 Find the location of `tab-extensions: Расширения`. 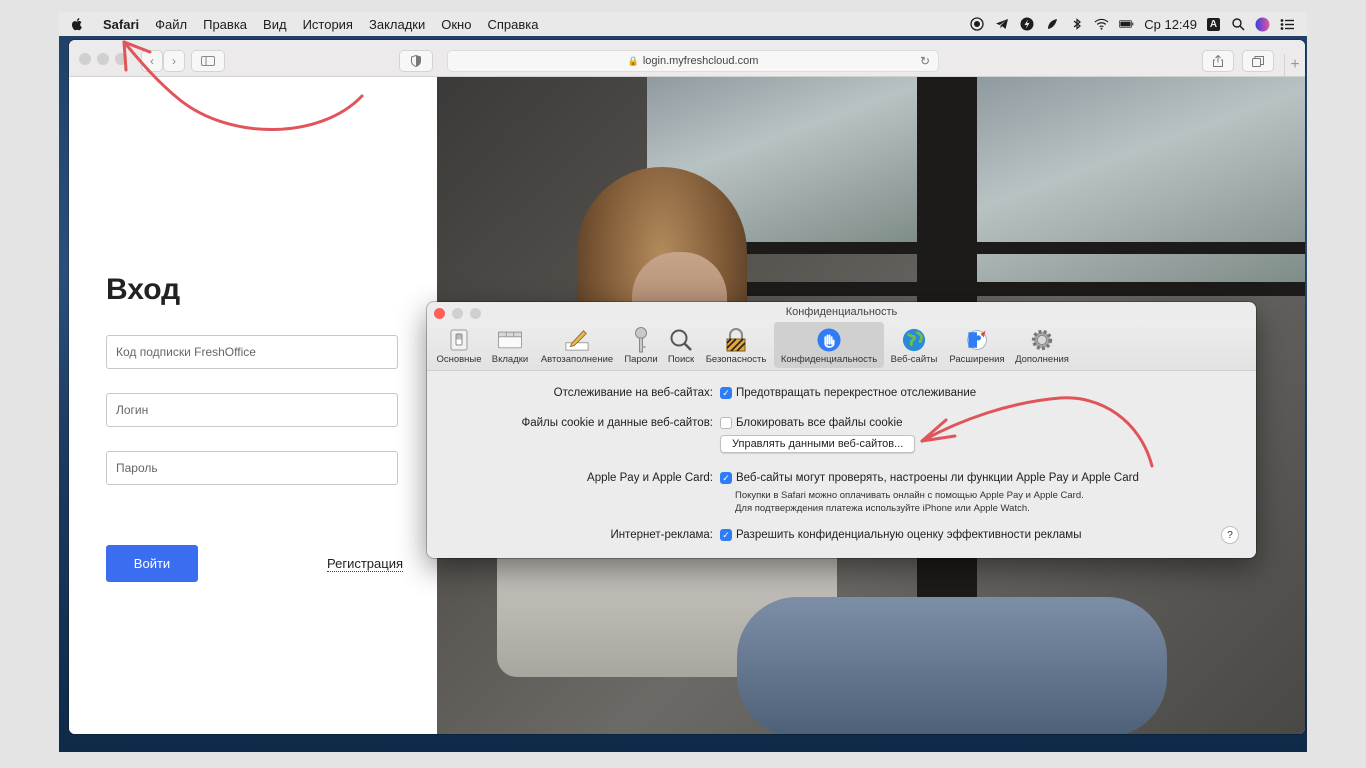

tab-extensions: Расширения is located at coordinates (977, 345).